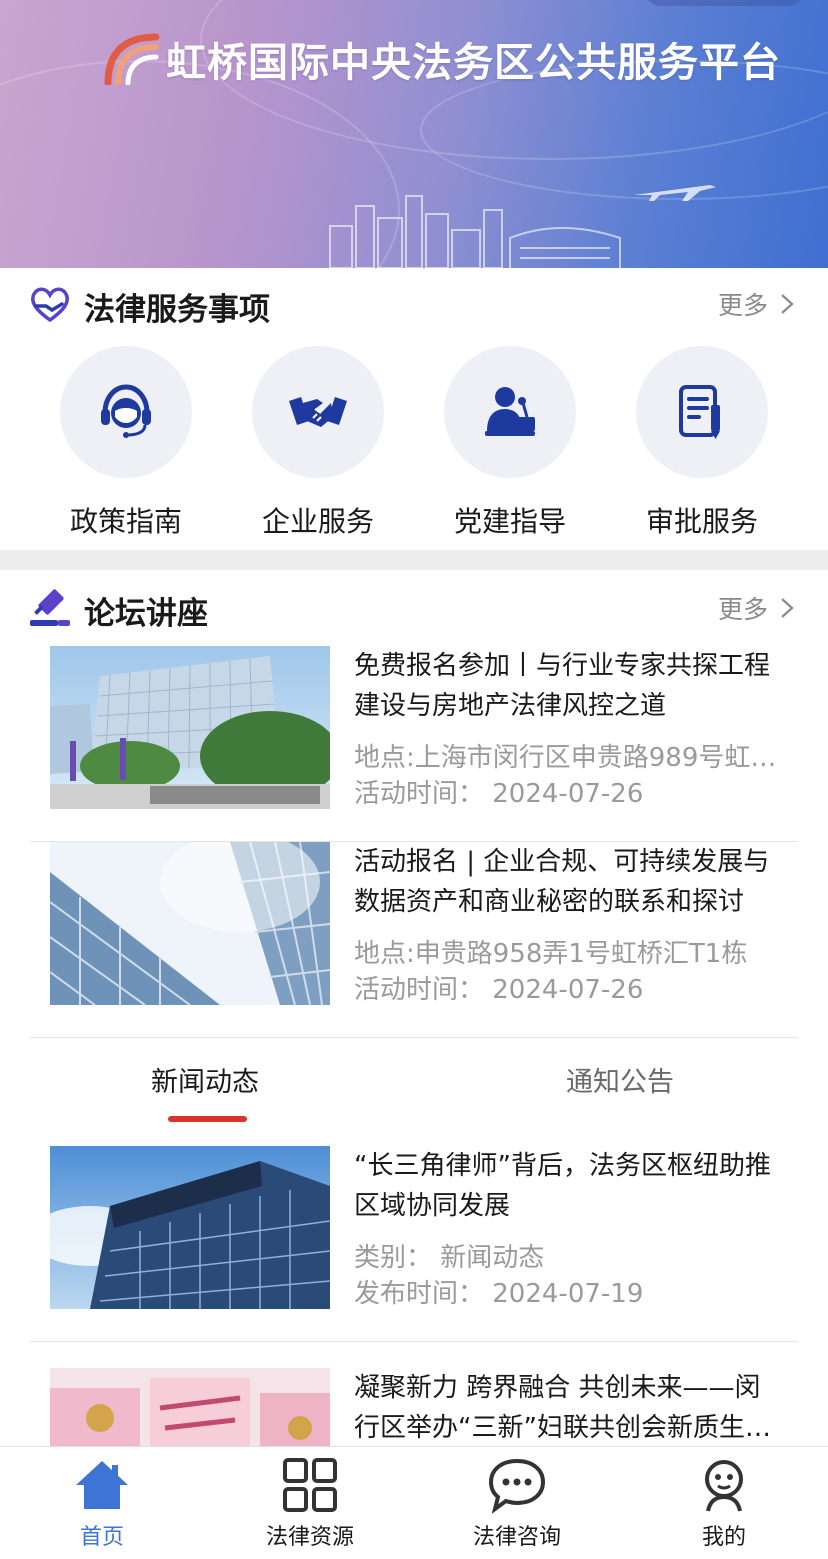 Image resolution: width=828 pixels, height=1559 pixels. I want to click on forum-header: 论坛讲座 更多, so click(414, 606).